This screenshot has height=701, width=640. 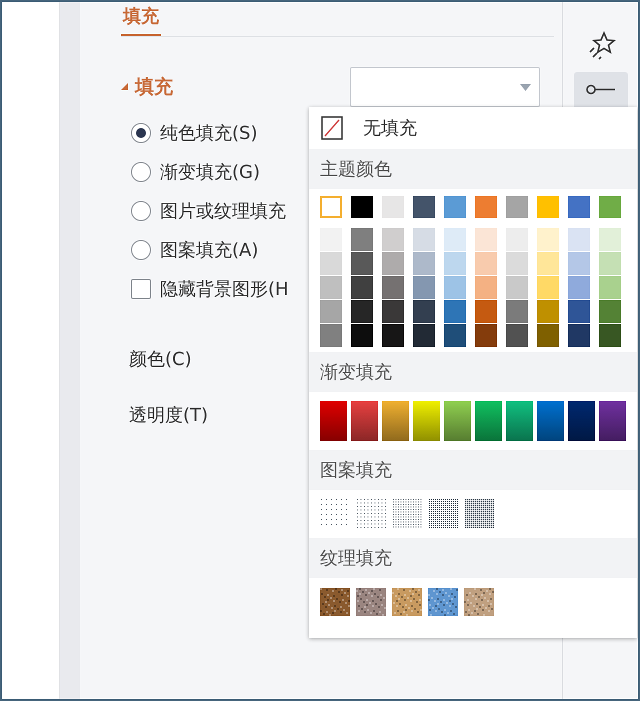 I want to click on option-label: 隐藏背景图形(H, so click(x=224, y=289).